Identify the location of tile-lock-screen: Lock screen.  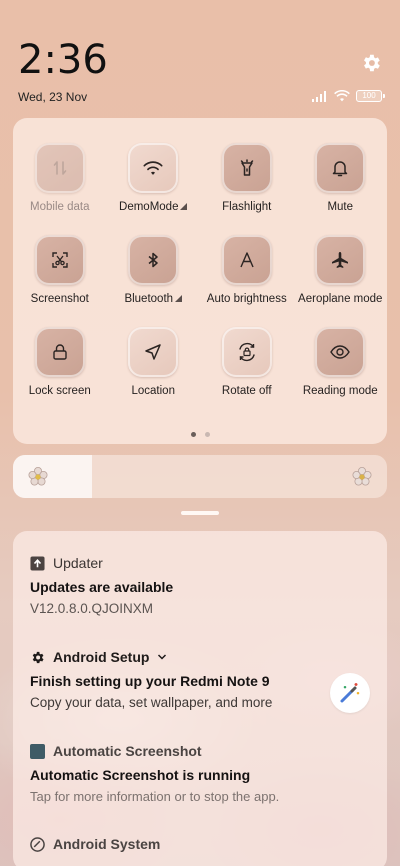
(60, 362).